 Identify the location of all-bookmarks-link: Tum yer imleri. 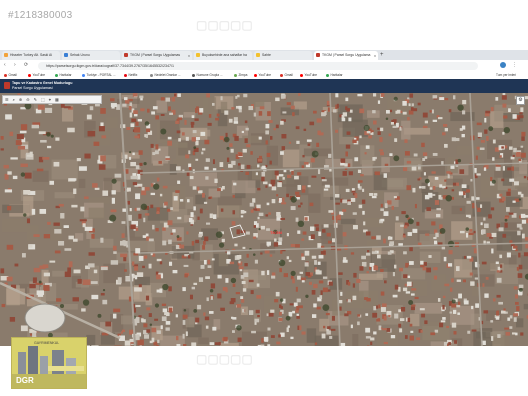
(506, 75).